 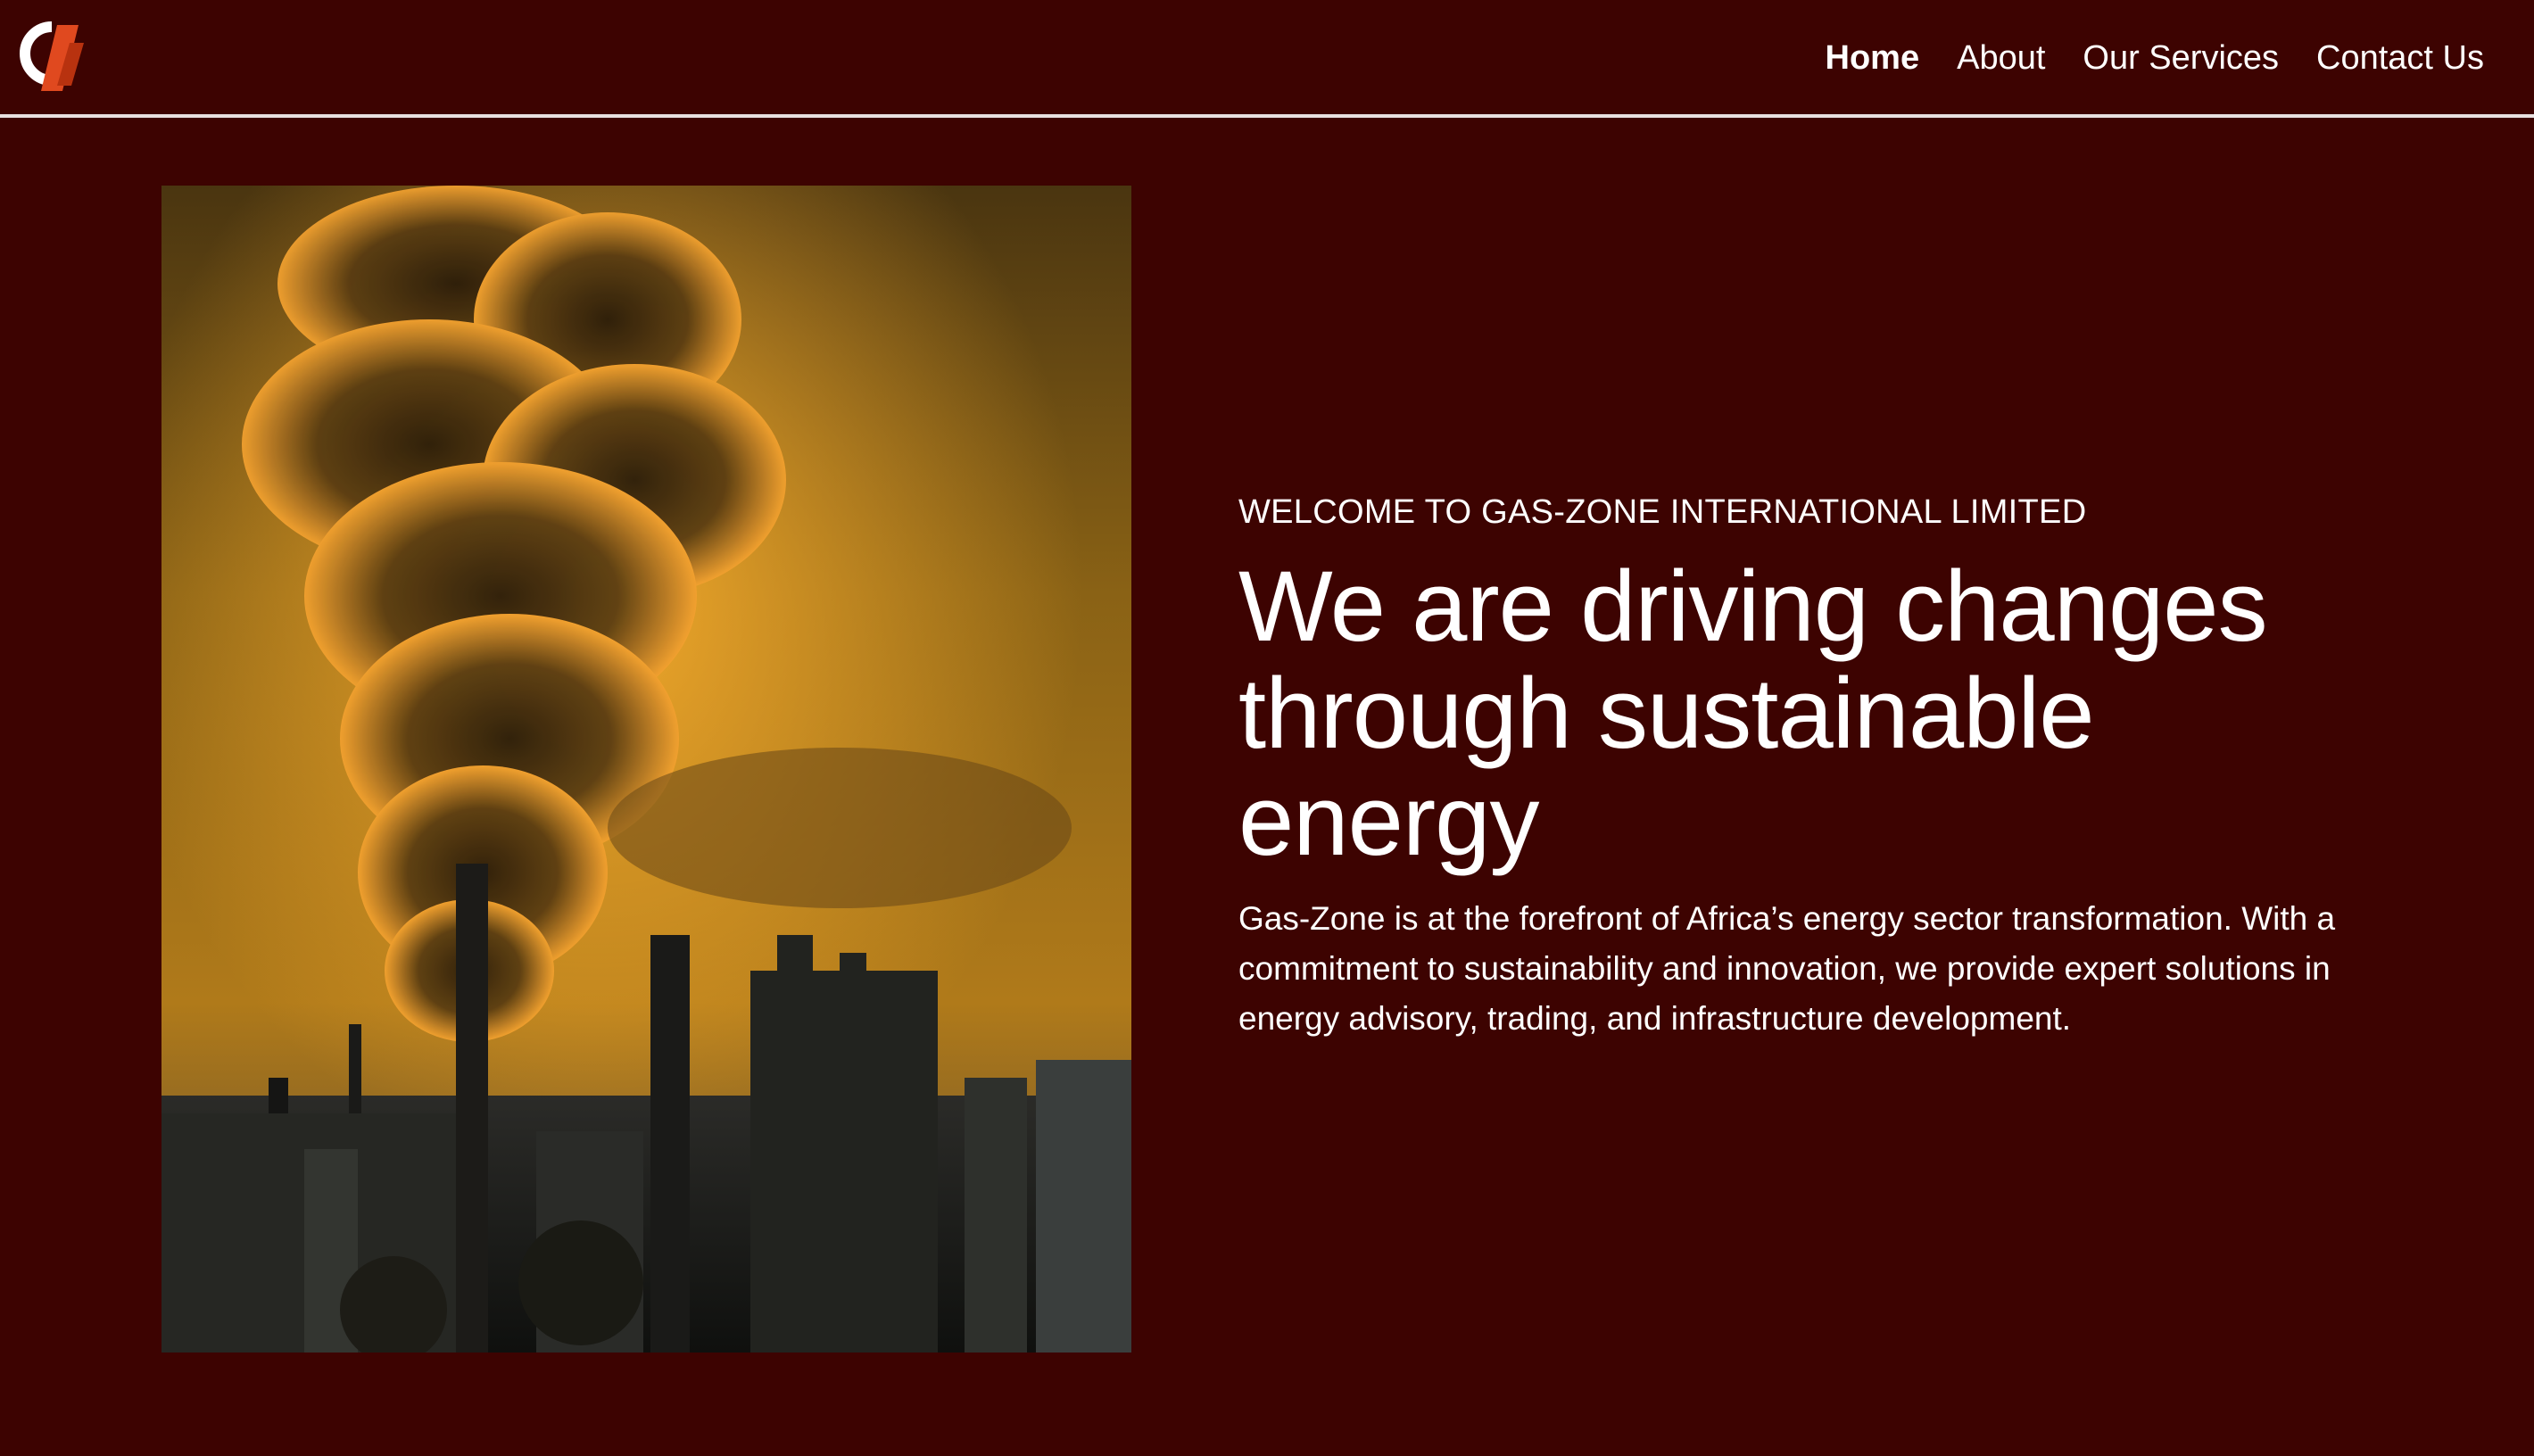 What do you see at coordinates (1873, 58) in the screenshot?
I see `nav-home: Home` at bounding box center [1873, 58].